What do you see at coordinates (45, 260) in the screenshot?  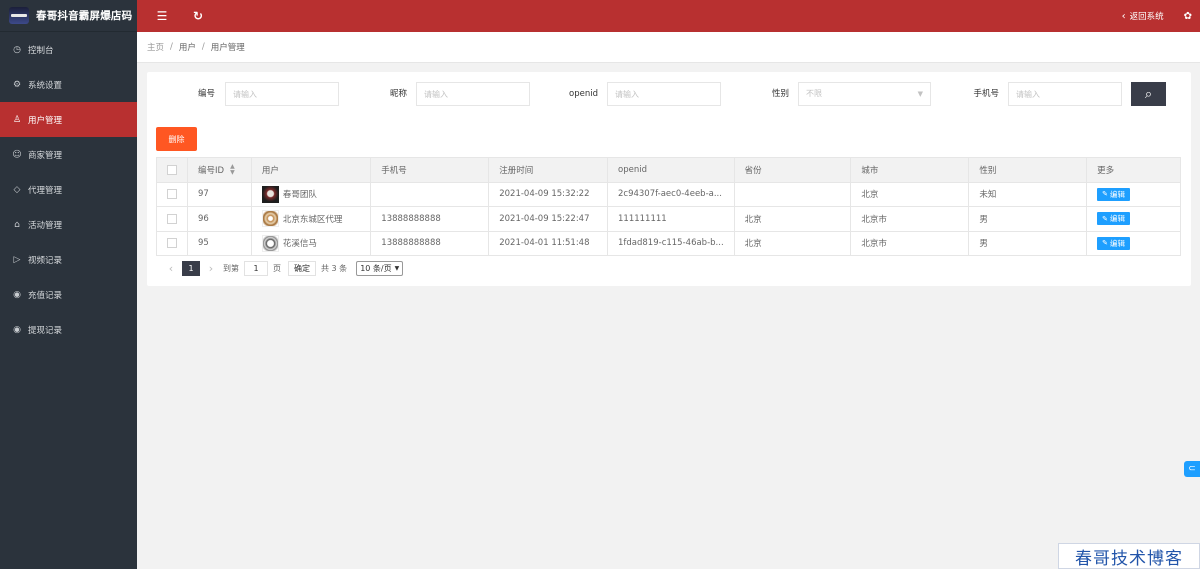 I see `sidebar-item-label: 视频记录` at bounding box center [45, 260].